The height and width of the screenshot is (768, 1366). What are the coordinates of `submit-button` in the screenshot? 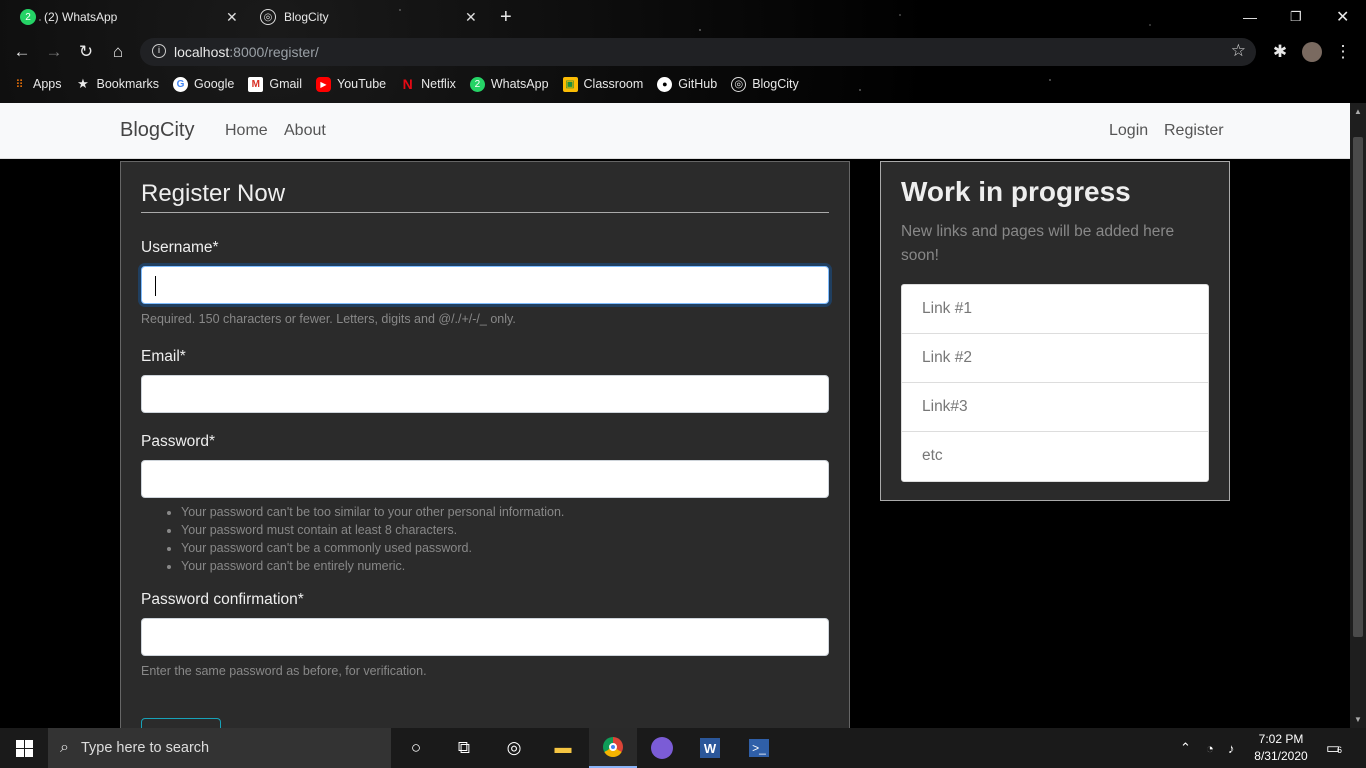 It's located at (181, 723).